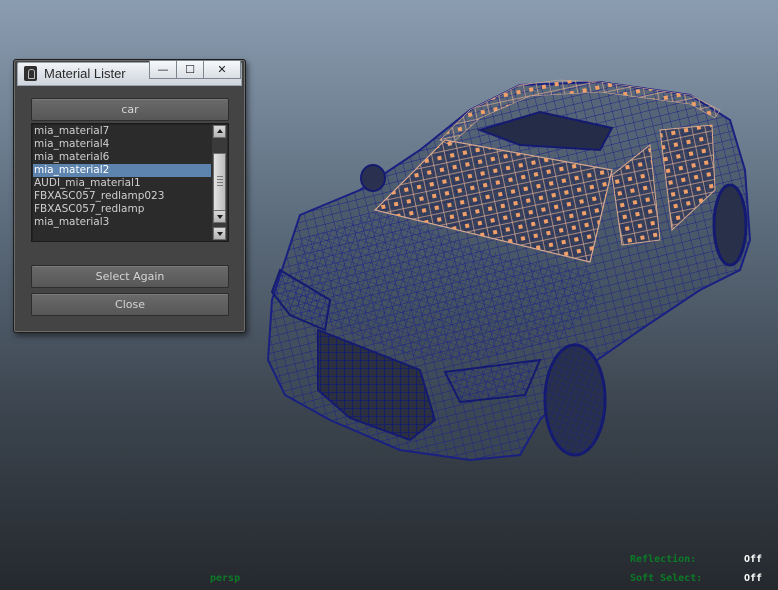 The image size is (778, 590). Describe the element at coordinates (85, 73) in the screenshot. I see `window-title: Material Lister` at that location.